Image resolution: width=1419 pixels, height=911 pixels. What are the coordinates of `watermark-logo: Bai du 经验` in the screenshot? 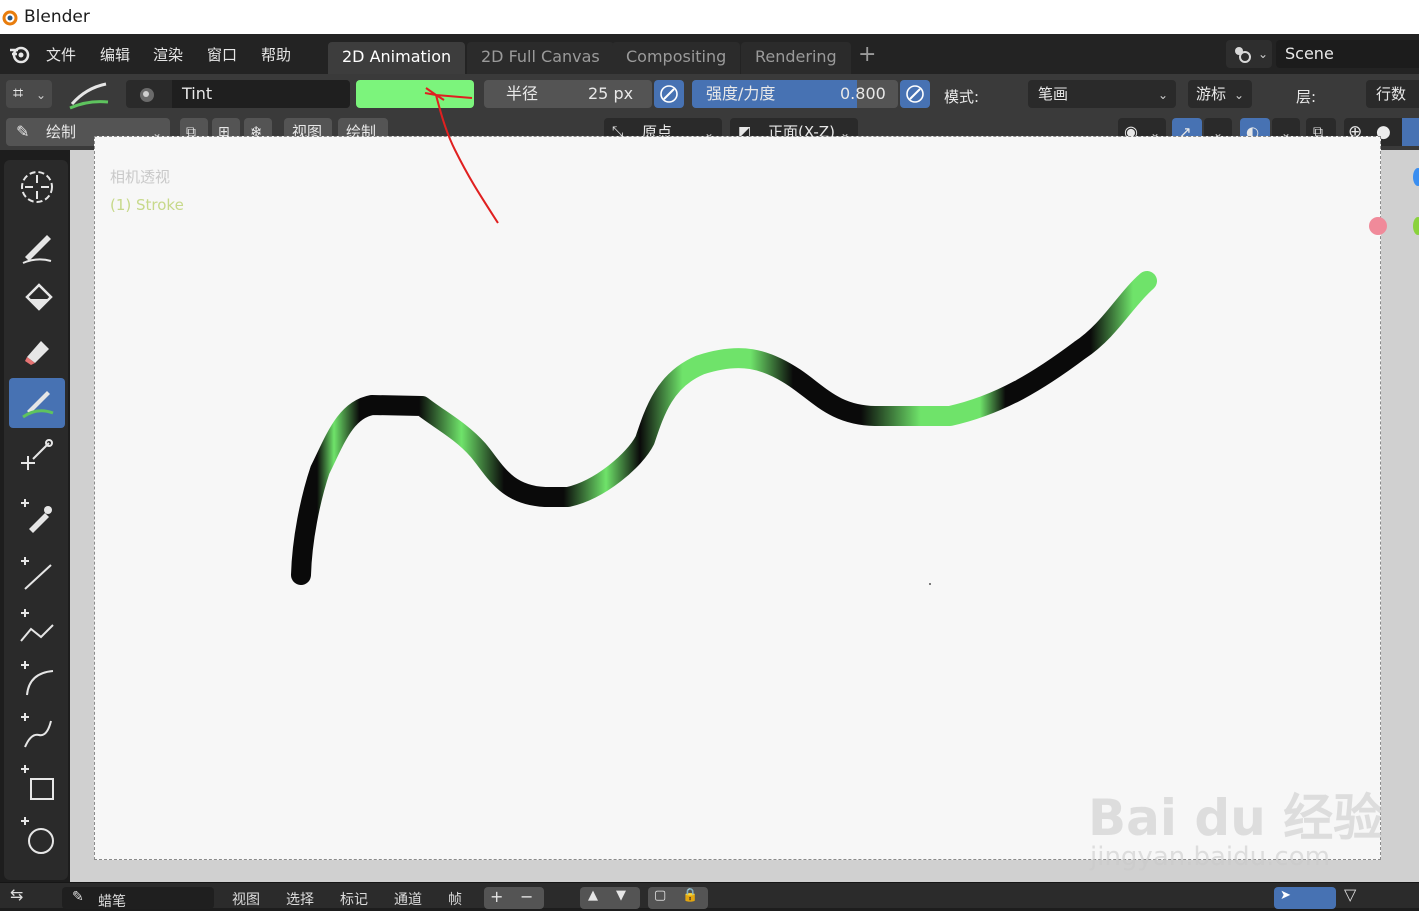 It's located at (1236, 818).